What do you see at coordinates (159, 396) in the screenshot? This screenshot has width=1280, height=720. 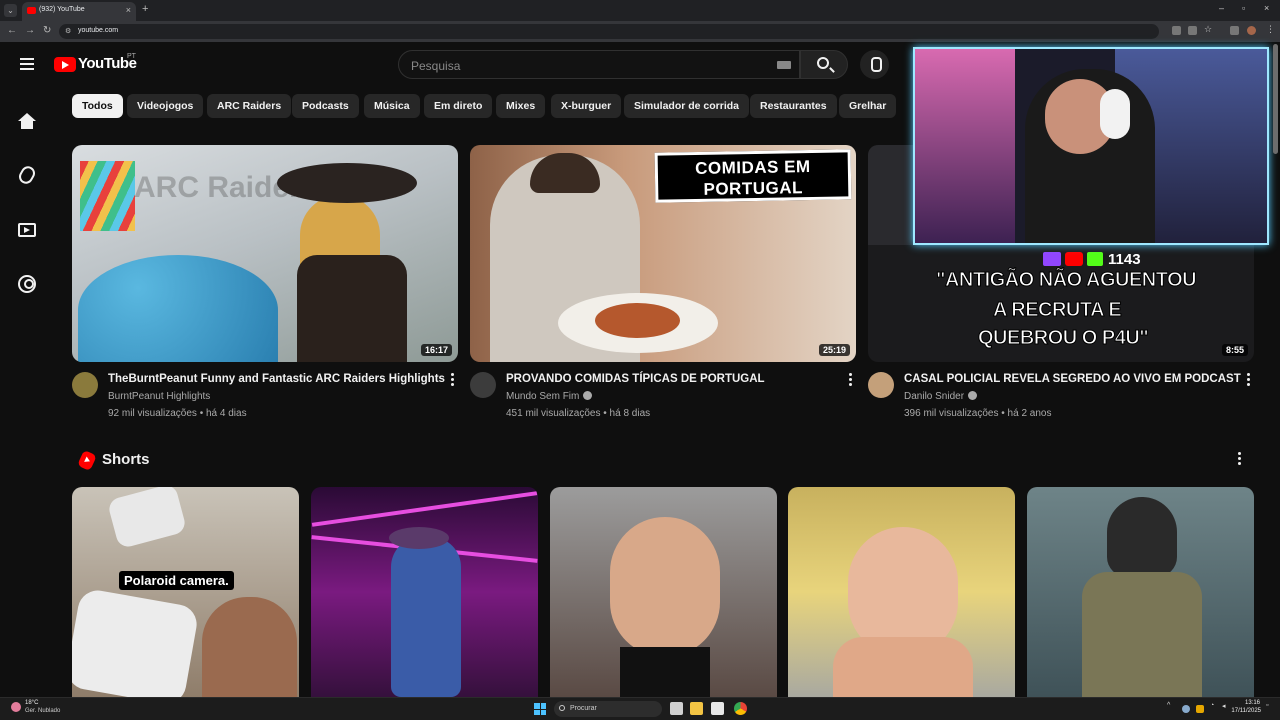 I see `channel-name: BurntPeanut Highlights` at bounding box center [159, 396].